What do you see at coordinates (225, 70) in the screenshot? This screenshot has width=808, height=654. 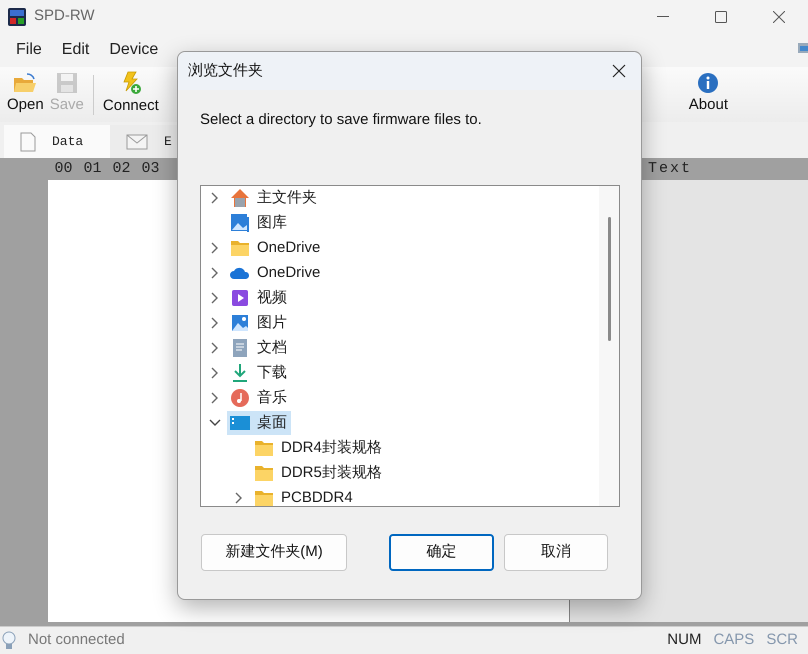 I see `dialog-title: 浏览文件夹` at bounding box center [225, 70].